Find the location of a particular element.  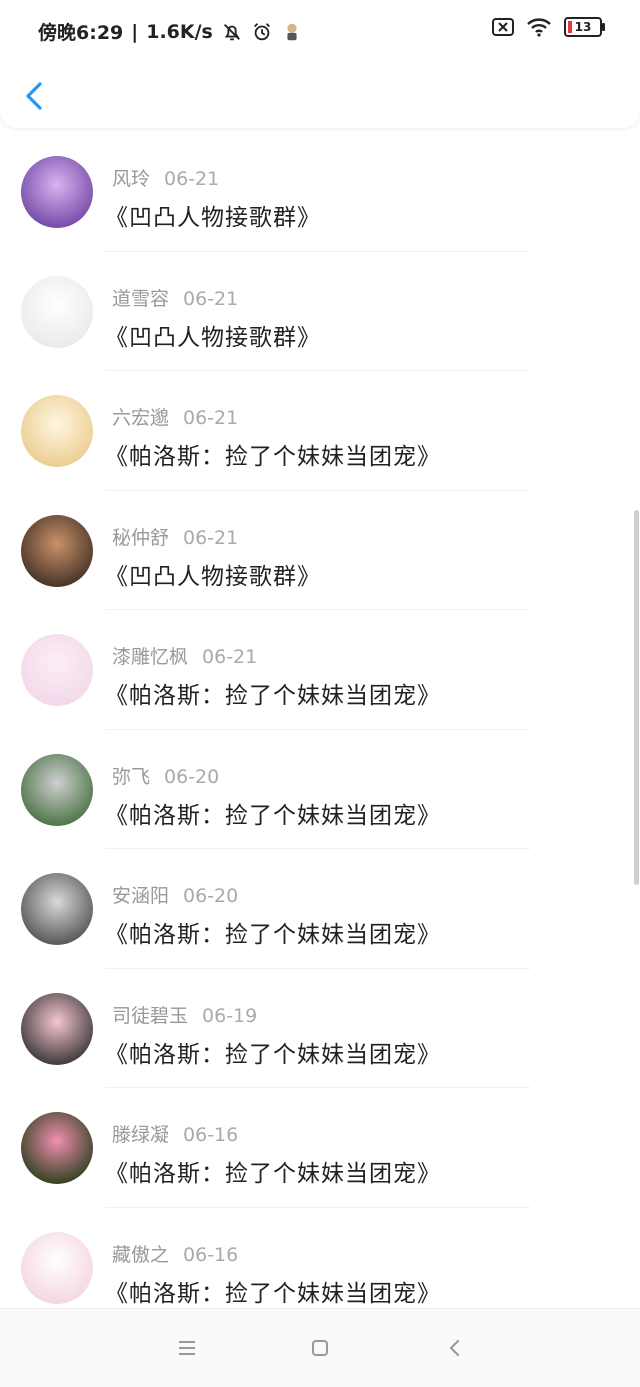

list-item: 弥飞 06-20 《帕洛斯：捡了个妹妹当团宠》 is located at coordinates (320, 789).